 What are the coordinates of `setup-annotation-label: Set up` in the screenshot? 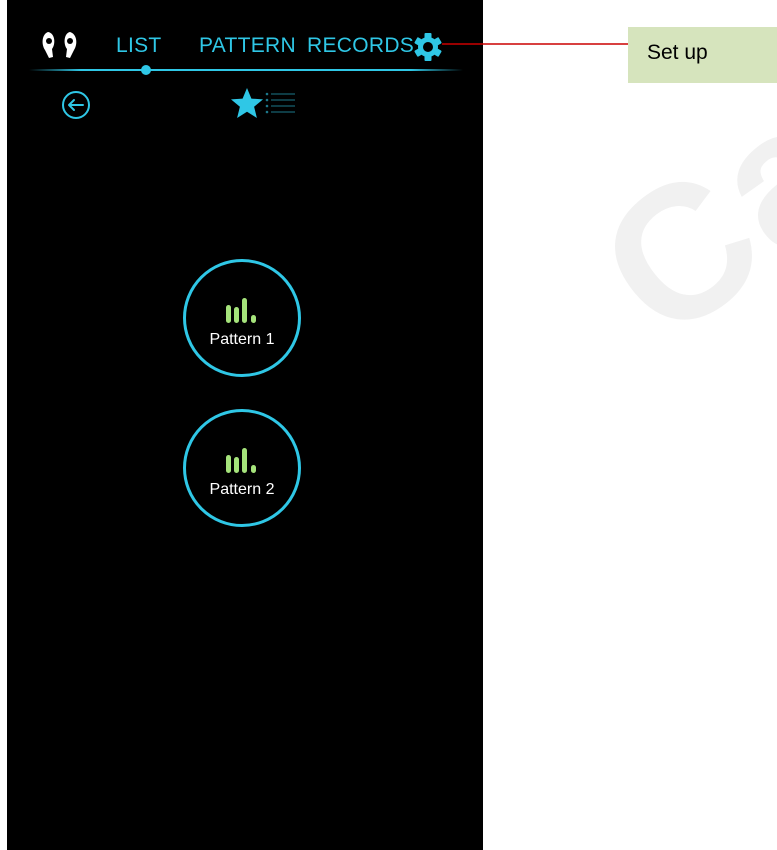 It's located at (702, 55).